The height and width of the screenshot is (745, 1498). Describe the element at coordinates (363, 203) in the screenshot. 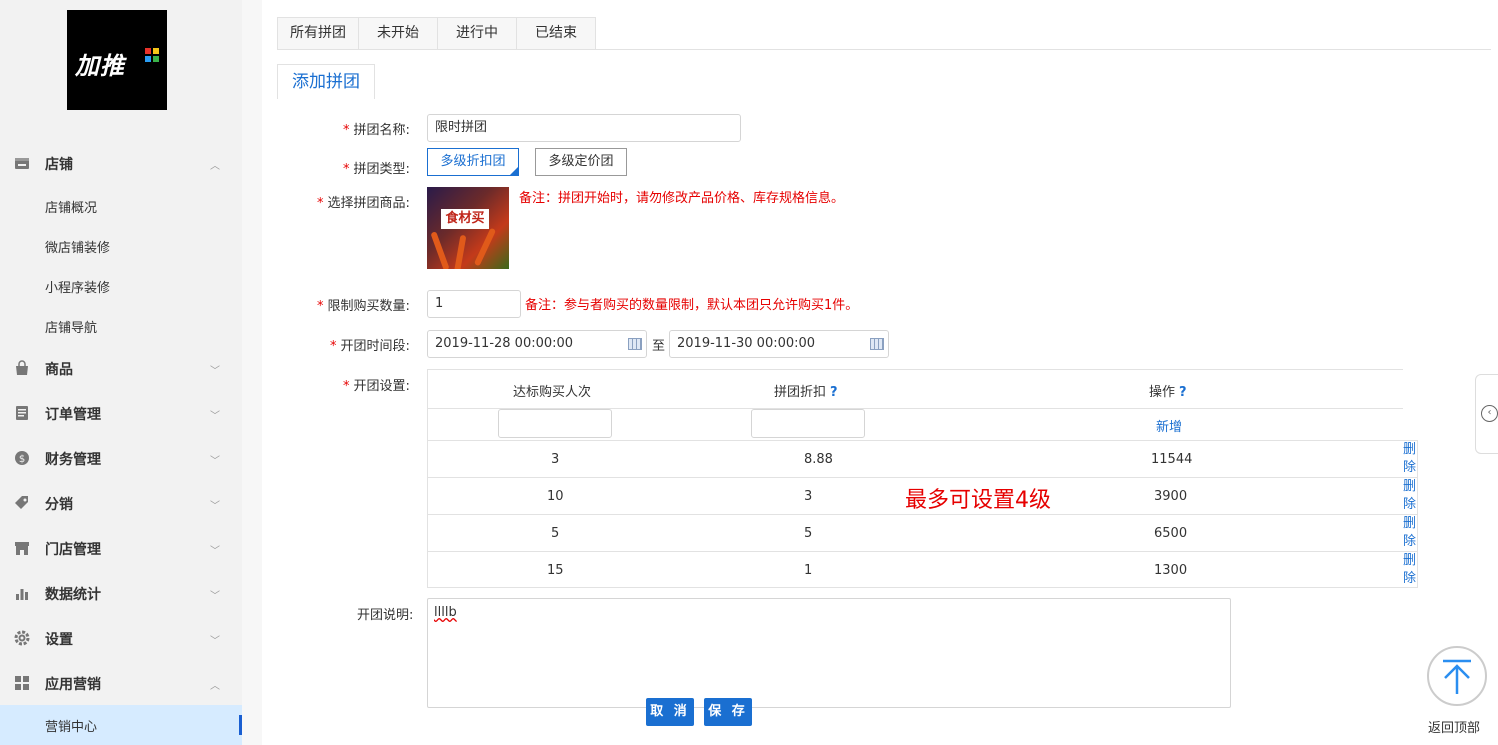

I see `product-label: * 选择拼团商品:` at that location.